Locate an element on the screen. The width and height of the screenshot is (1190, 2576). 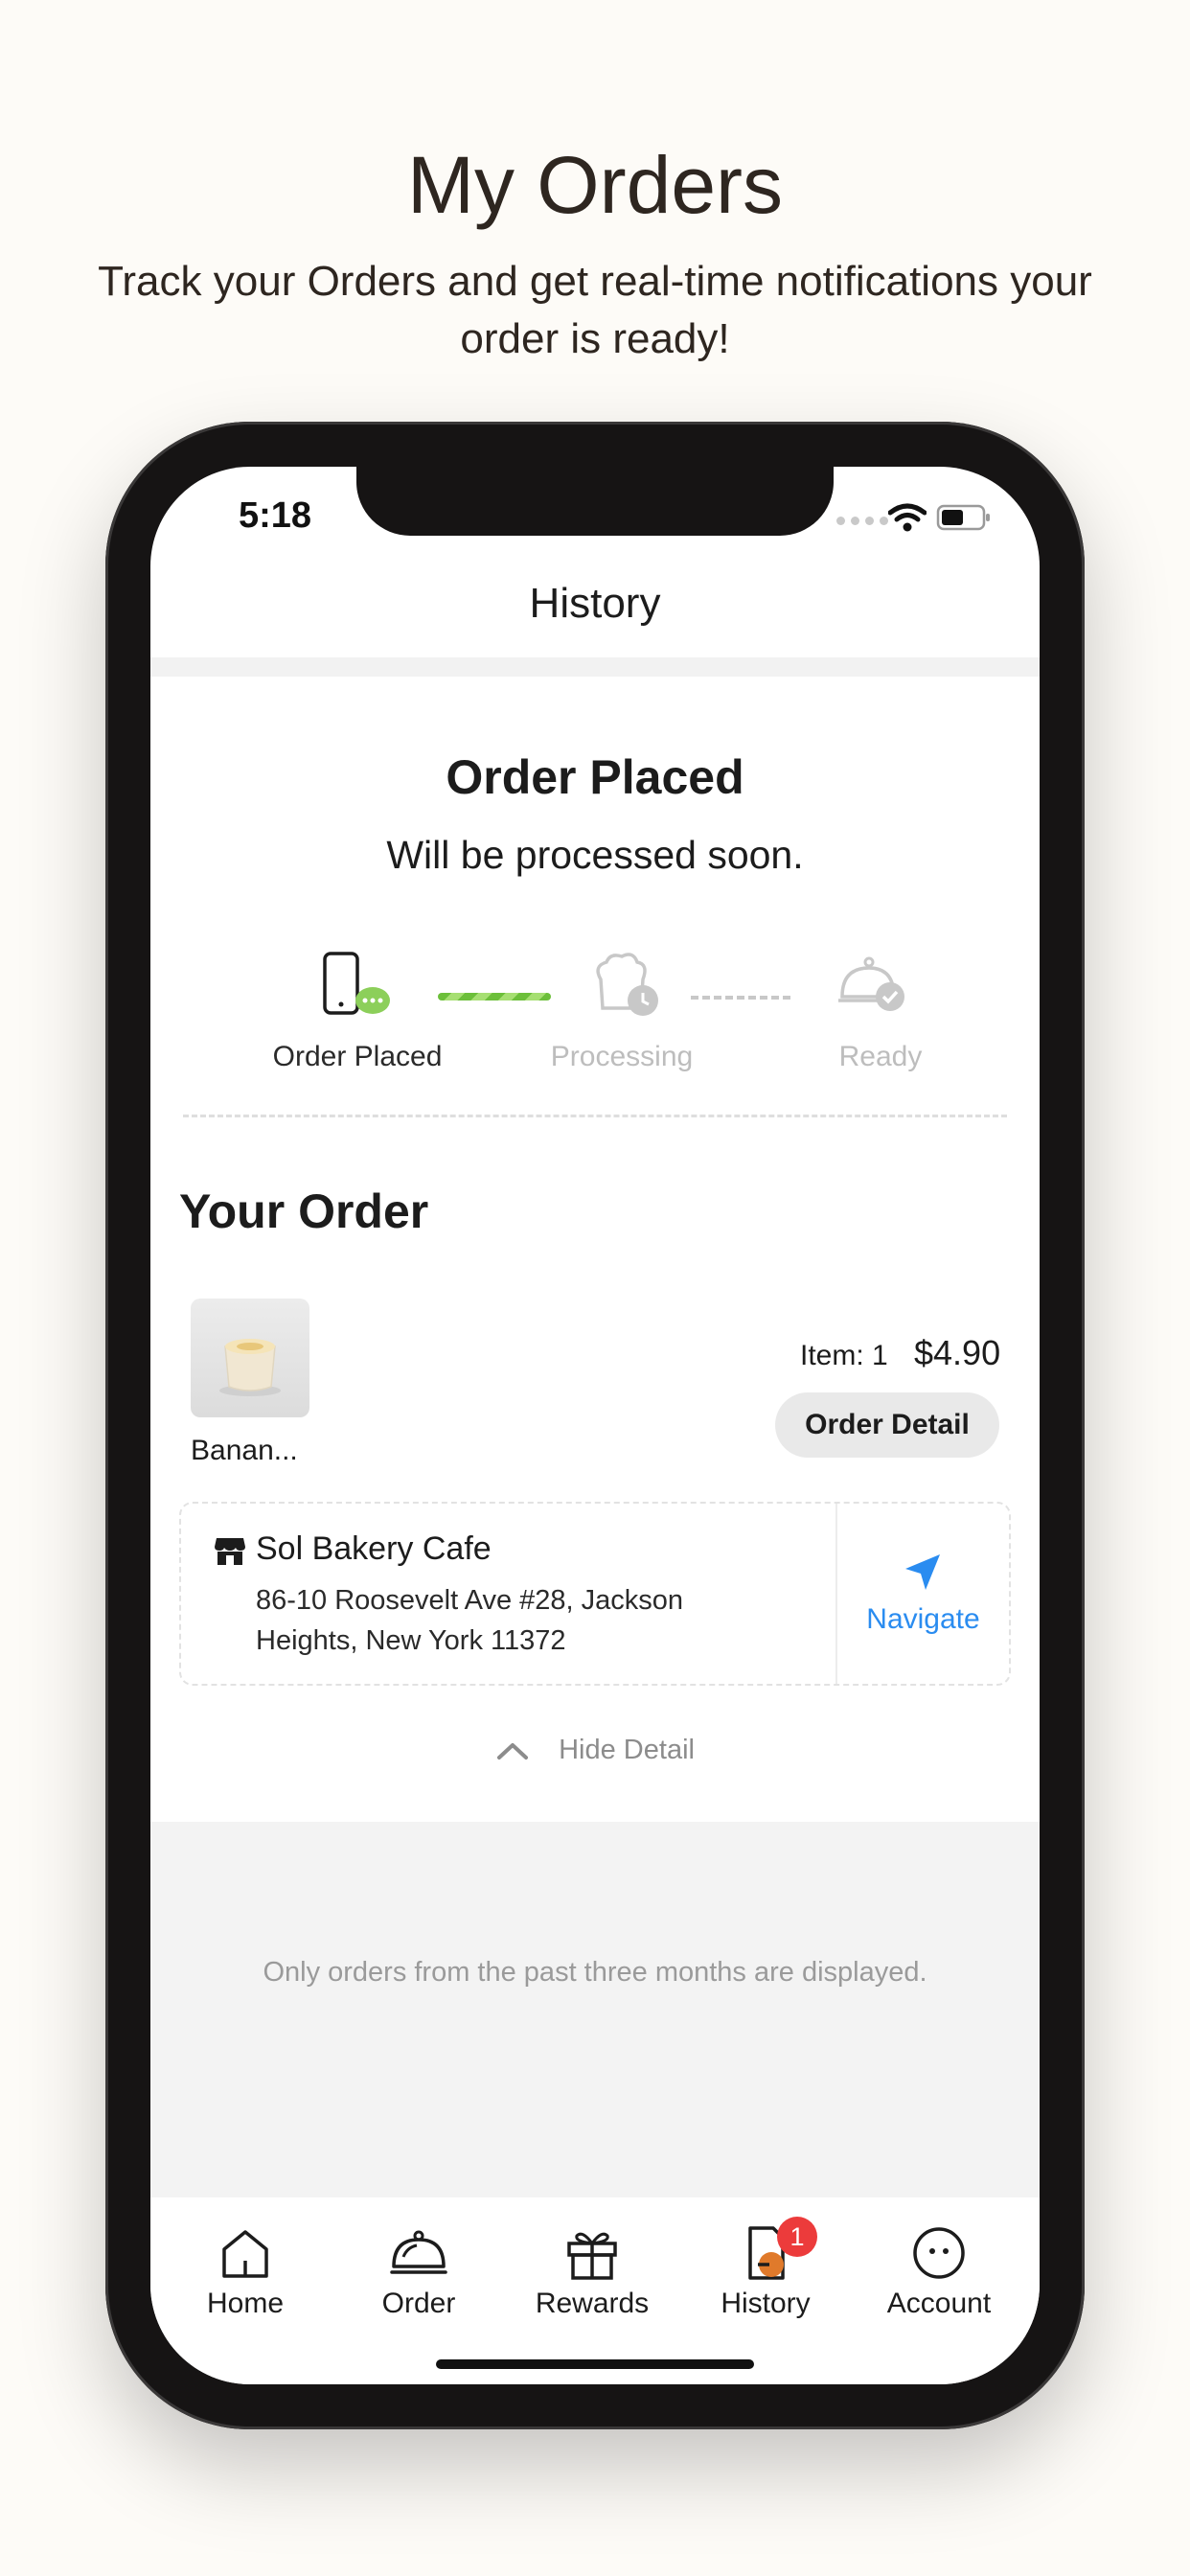
hide-detail-toggle: Hide Detail is located at coordinates (595, 1750).